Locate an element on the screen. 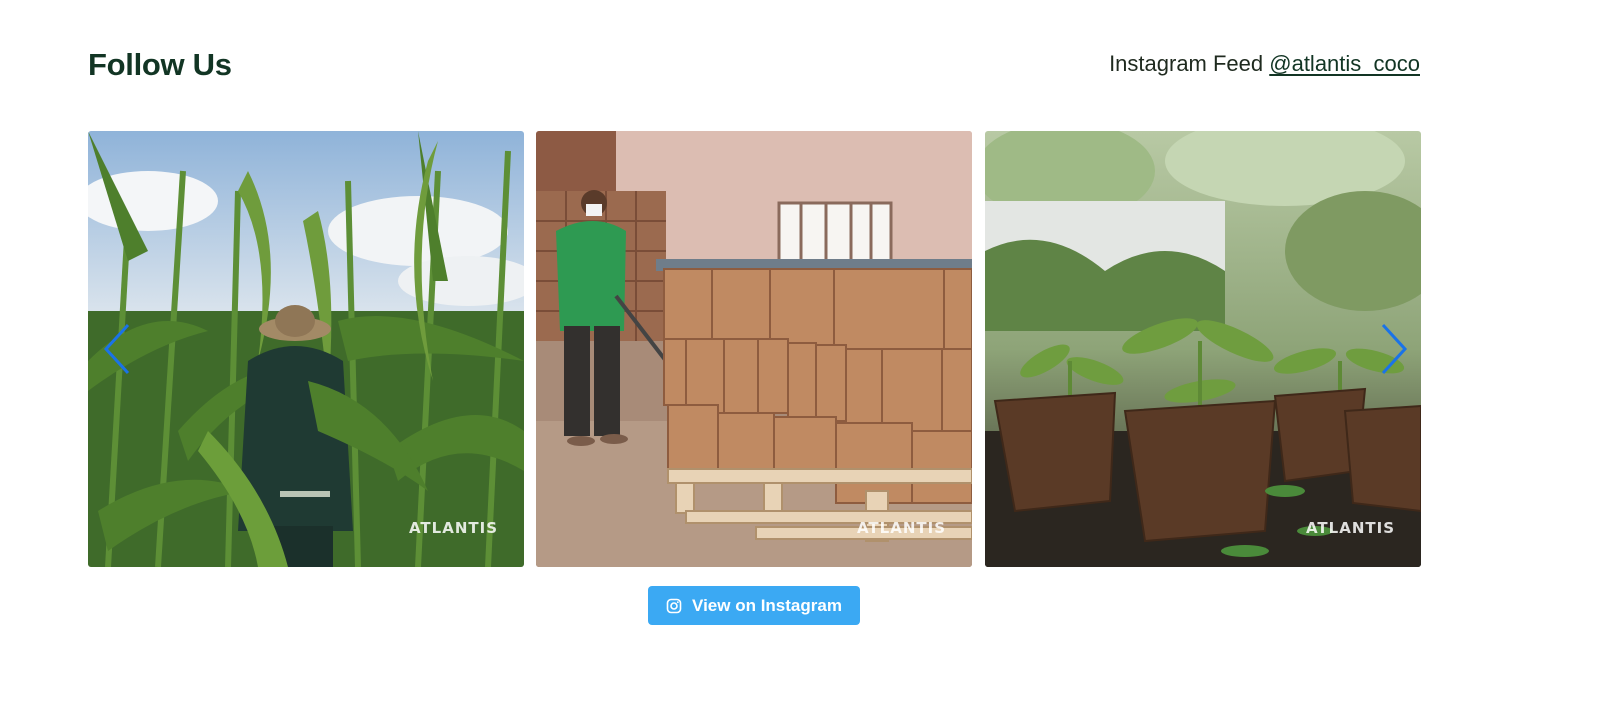 The height and width of the screenshot is (703, 1617). chevron-right-icon is located at coordinates (1394, 349).